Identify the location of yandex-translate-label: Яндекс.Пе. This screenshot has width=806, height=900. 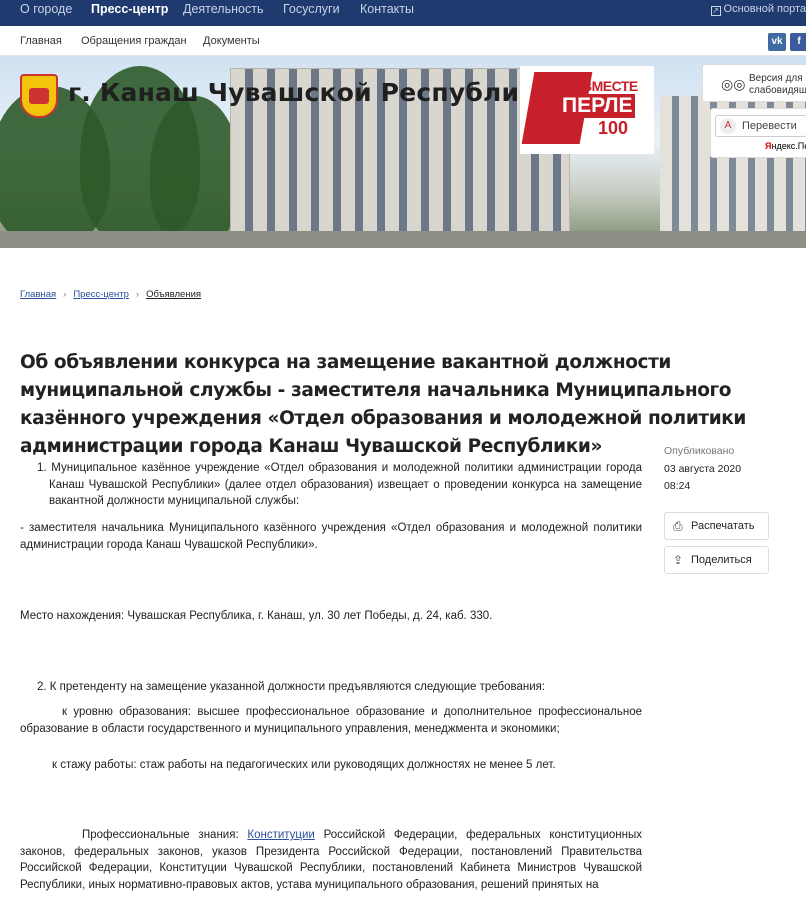
(785, 146).